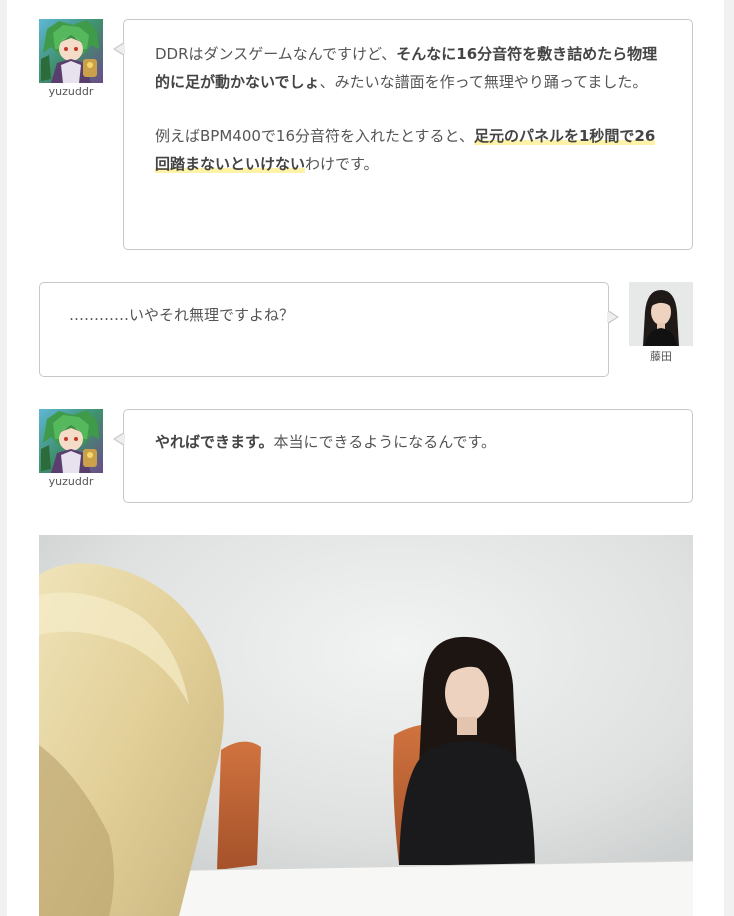 The width and height of the screenshot is (734, 916). What do you see at coordinates (276, 54) in the screenshot?
I see `text-span: DDRはダンスゲームなんですけど、` at bounding box center [276, 54].